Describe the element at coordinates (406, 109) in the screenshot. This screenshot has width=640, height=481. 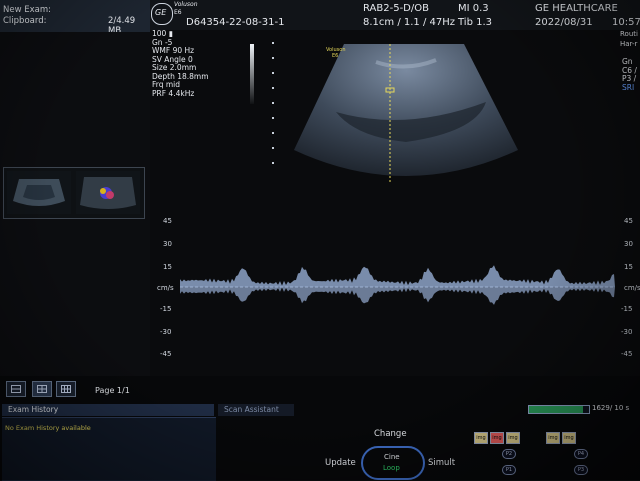
I see `ultrasound-image: Voluson E6` at that location.